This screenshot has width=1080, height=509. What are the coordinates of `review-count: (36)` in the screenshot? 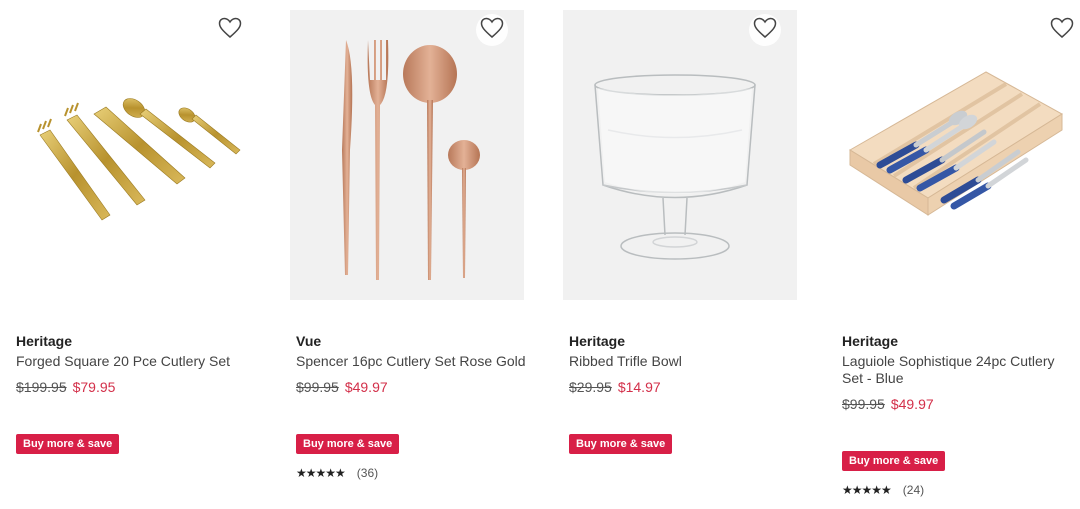 It's located at (367, 473).